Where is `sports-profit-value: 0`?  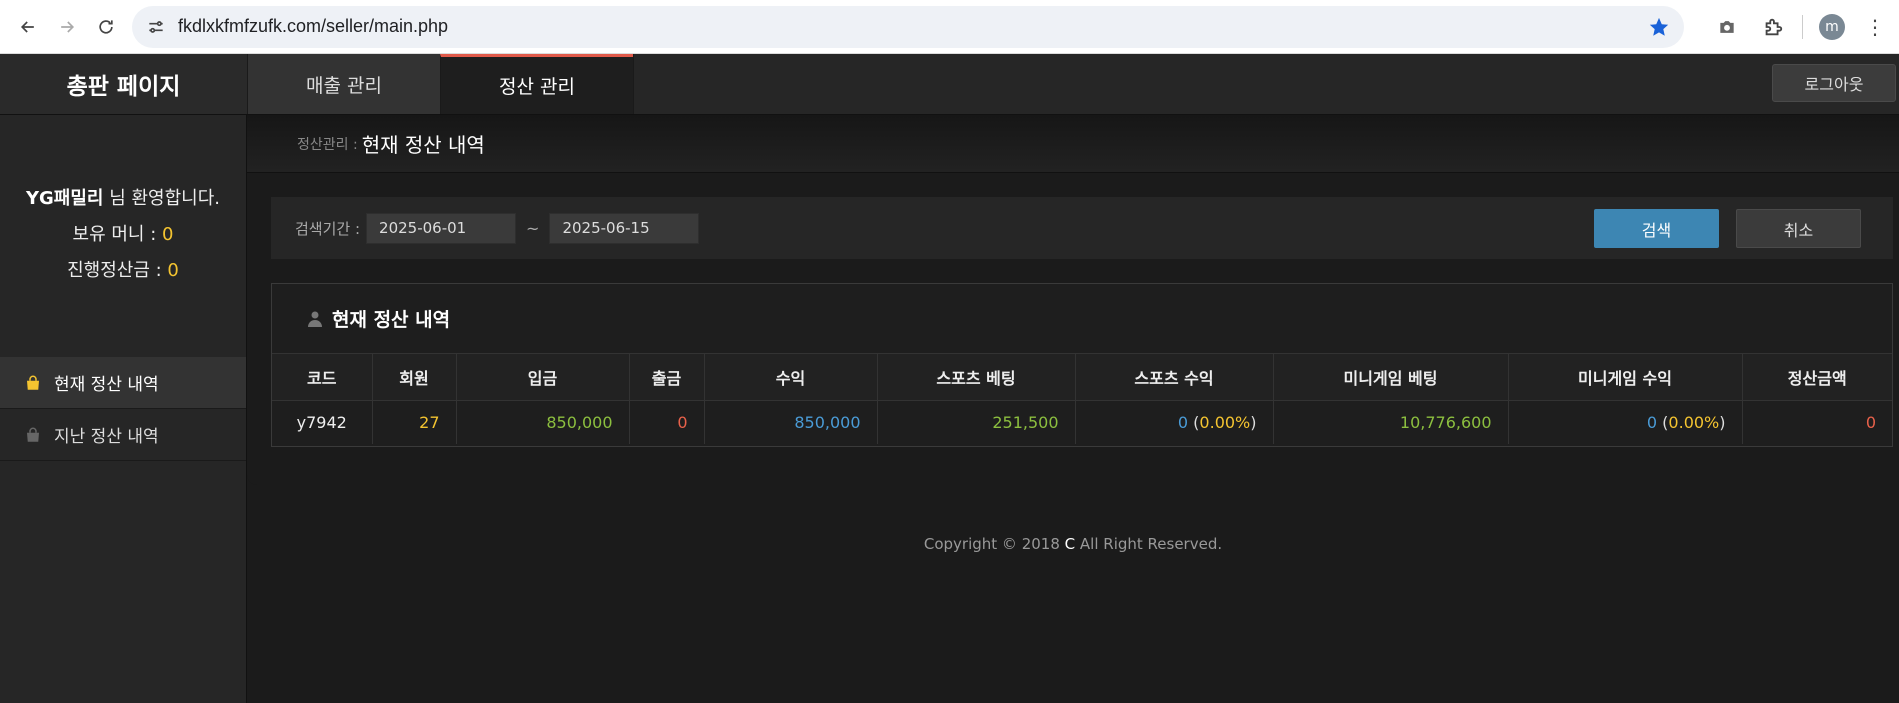
sports-profit-value: 0 is located at coordinates (1183, 422).